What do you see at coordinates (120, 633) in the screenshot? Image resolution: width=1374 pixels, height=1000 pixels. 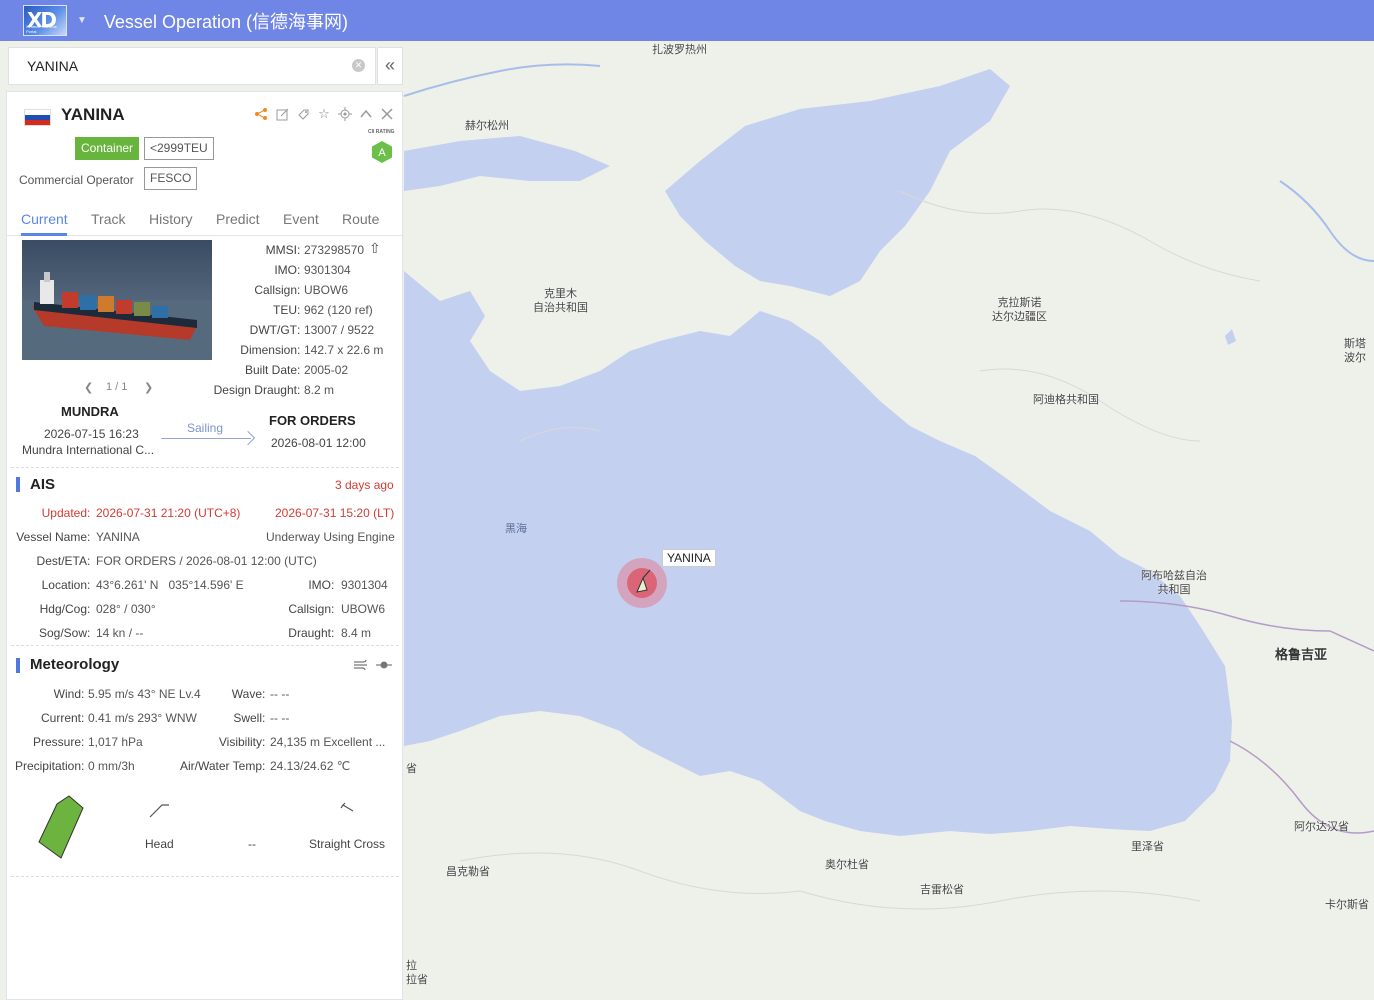 I see `ais-sog-value: 14 kn / --` at bounding box center [120, 633].